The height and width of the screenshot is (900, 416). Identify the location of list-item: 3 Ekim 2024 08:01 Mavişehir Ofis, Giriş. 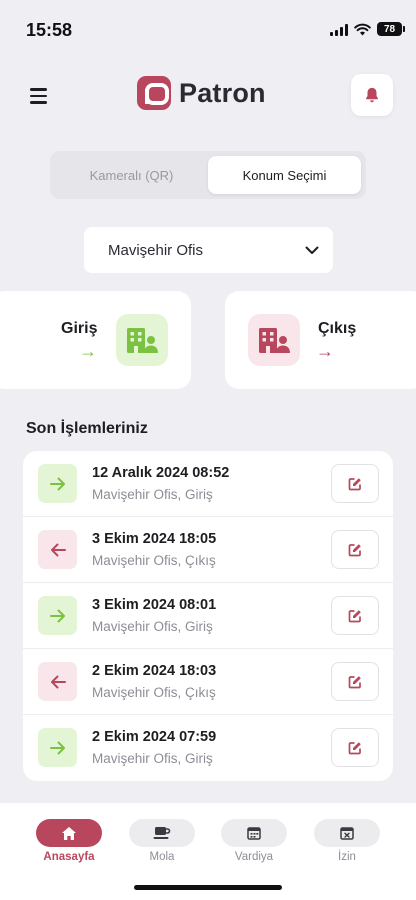
(208, 616).